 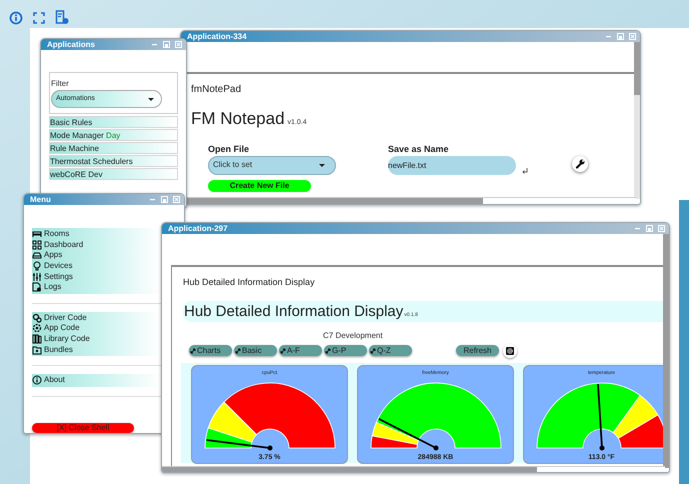 What do you see at coordinates (37, 349) in the screenshot?
I see `folder-icon` at bounding box center [37, 349].